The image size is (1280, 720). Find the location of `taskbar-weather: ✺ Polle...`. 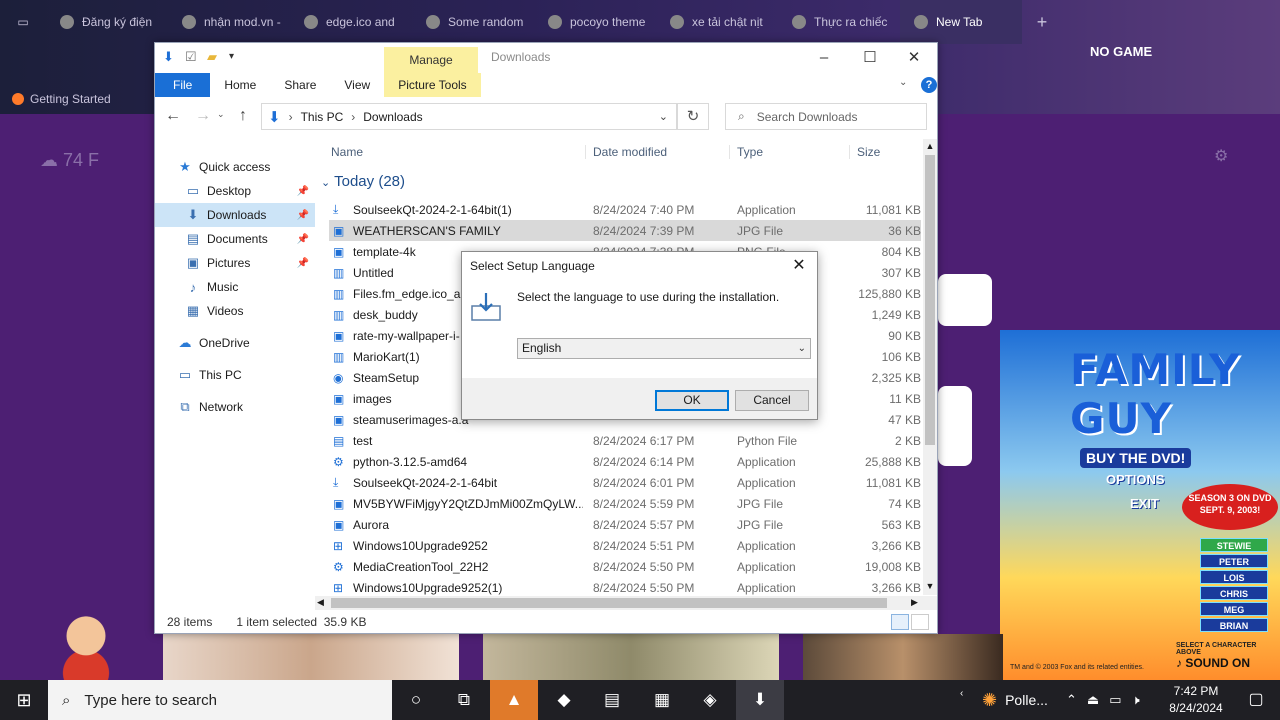

taskbar-weather: ✺ Polle... is located at coordinates (1015, 700).